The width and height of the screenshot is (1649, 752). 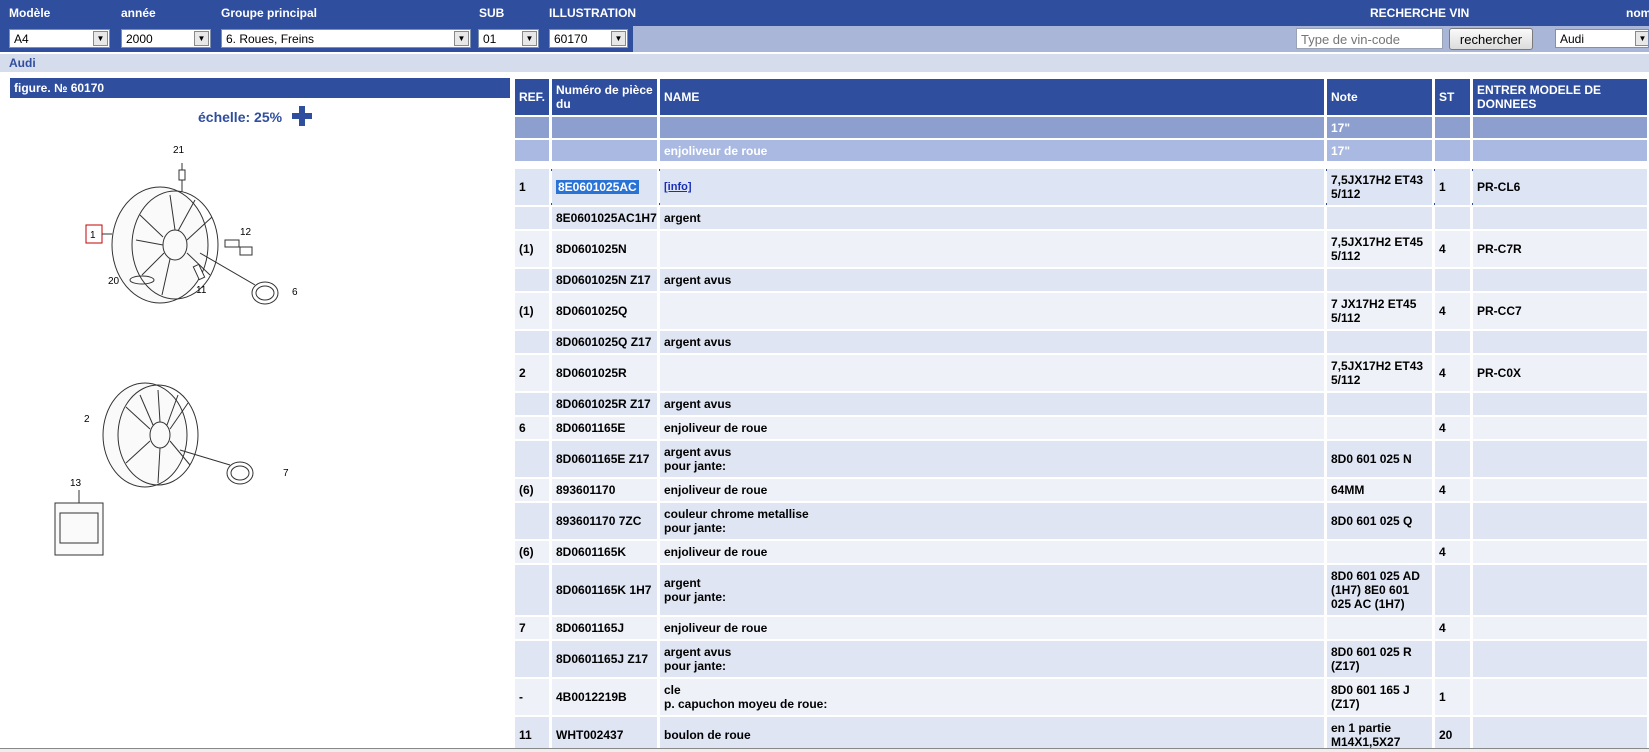 I want to click on table-row: 6 8D0601165E enjoliveur de roue 4, so click(x=1082, y=428).